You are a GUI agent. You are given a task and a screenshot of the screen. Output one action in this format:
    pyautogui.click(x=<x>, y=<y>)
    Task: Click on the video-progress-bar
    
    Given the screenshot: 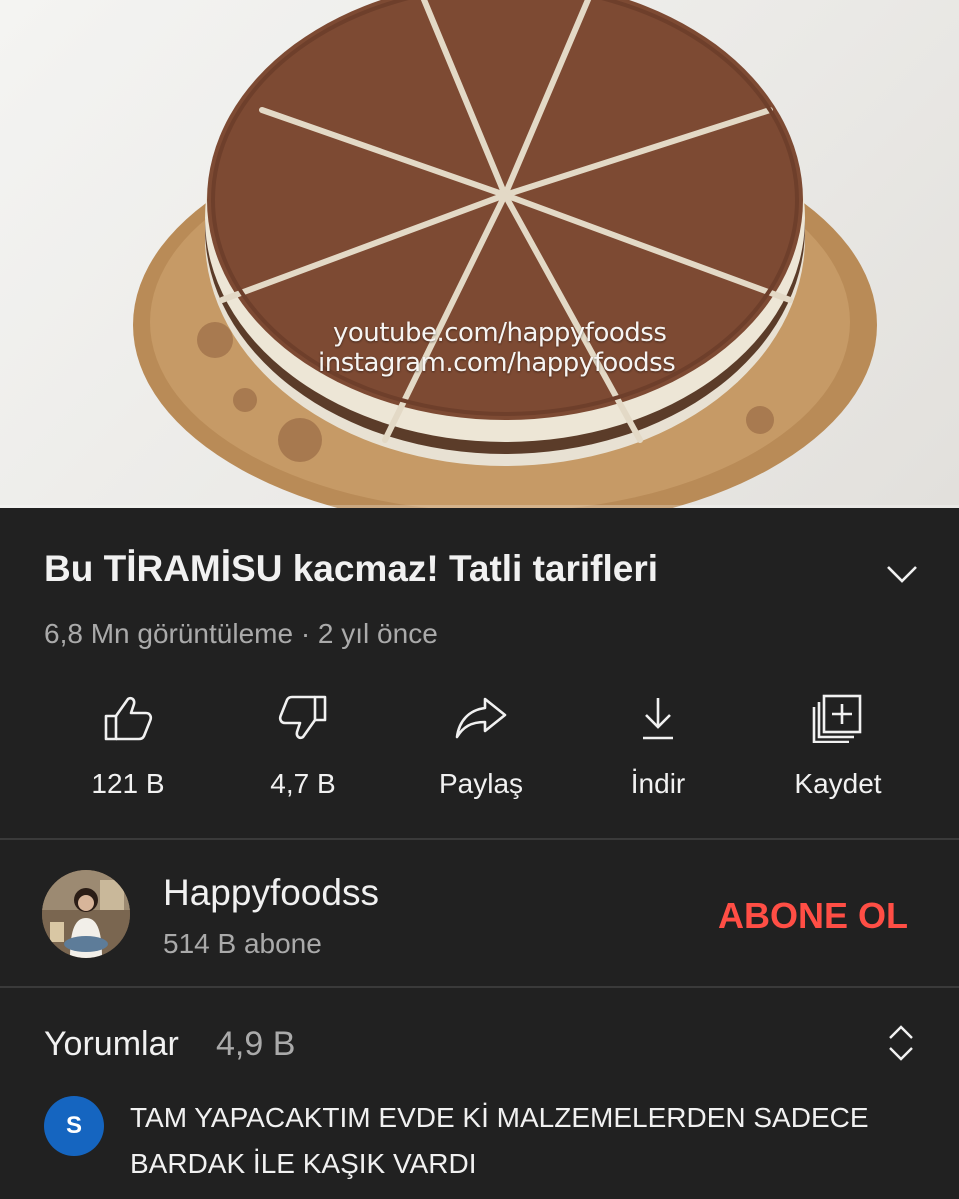 What is the action you would take?
    pyautogui.click(x=479, y=506)
    